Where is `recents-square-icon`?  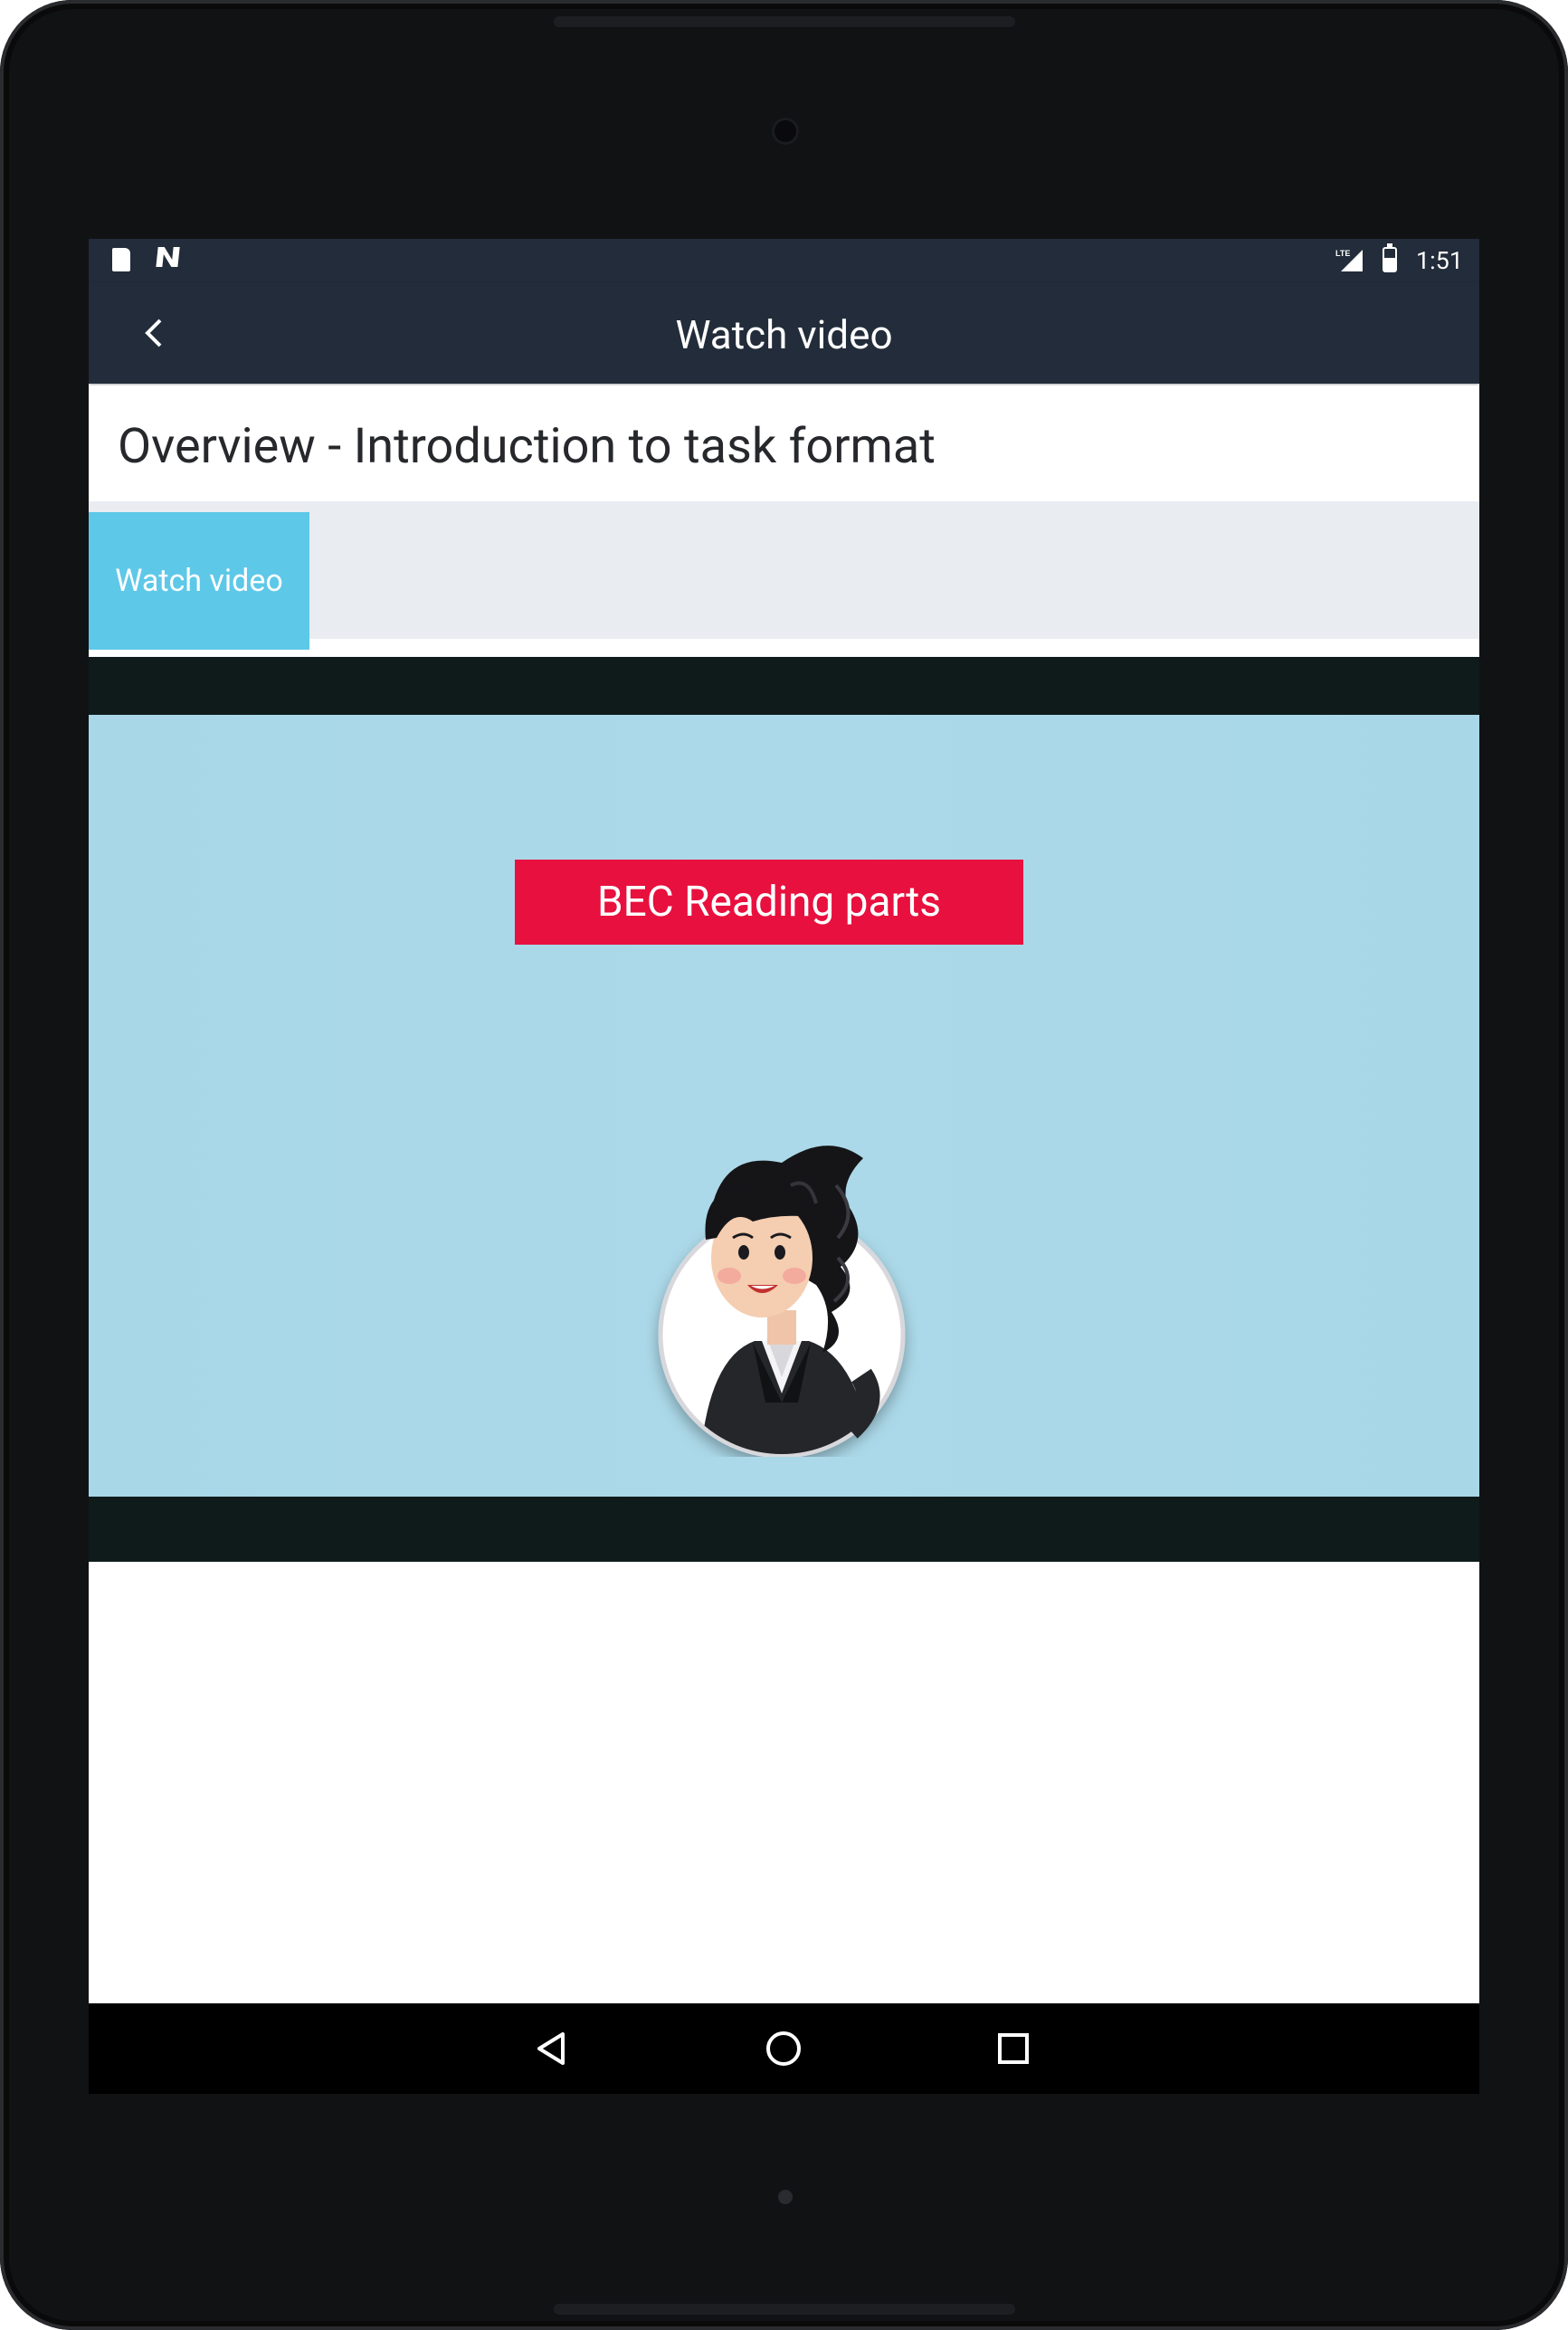 recents-square-icon is located at coordinates (1013, 2048).